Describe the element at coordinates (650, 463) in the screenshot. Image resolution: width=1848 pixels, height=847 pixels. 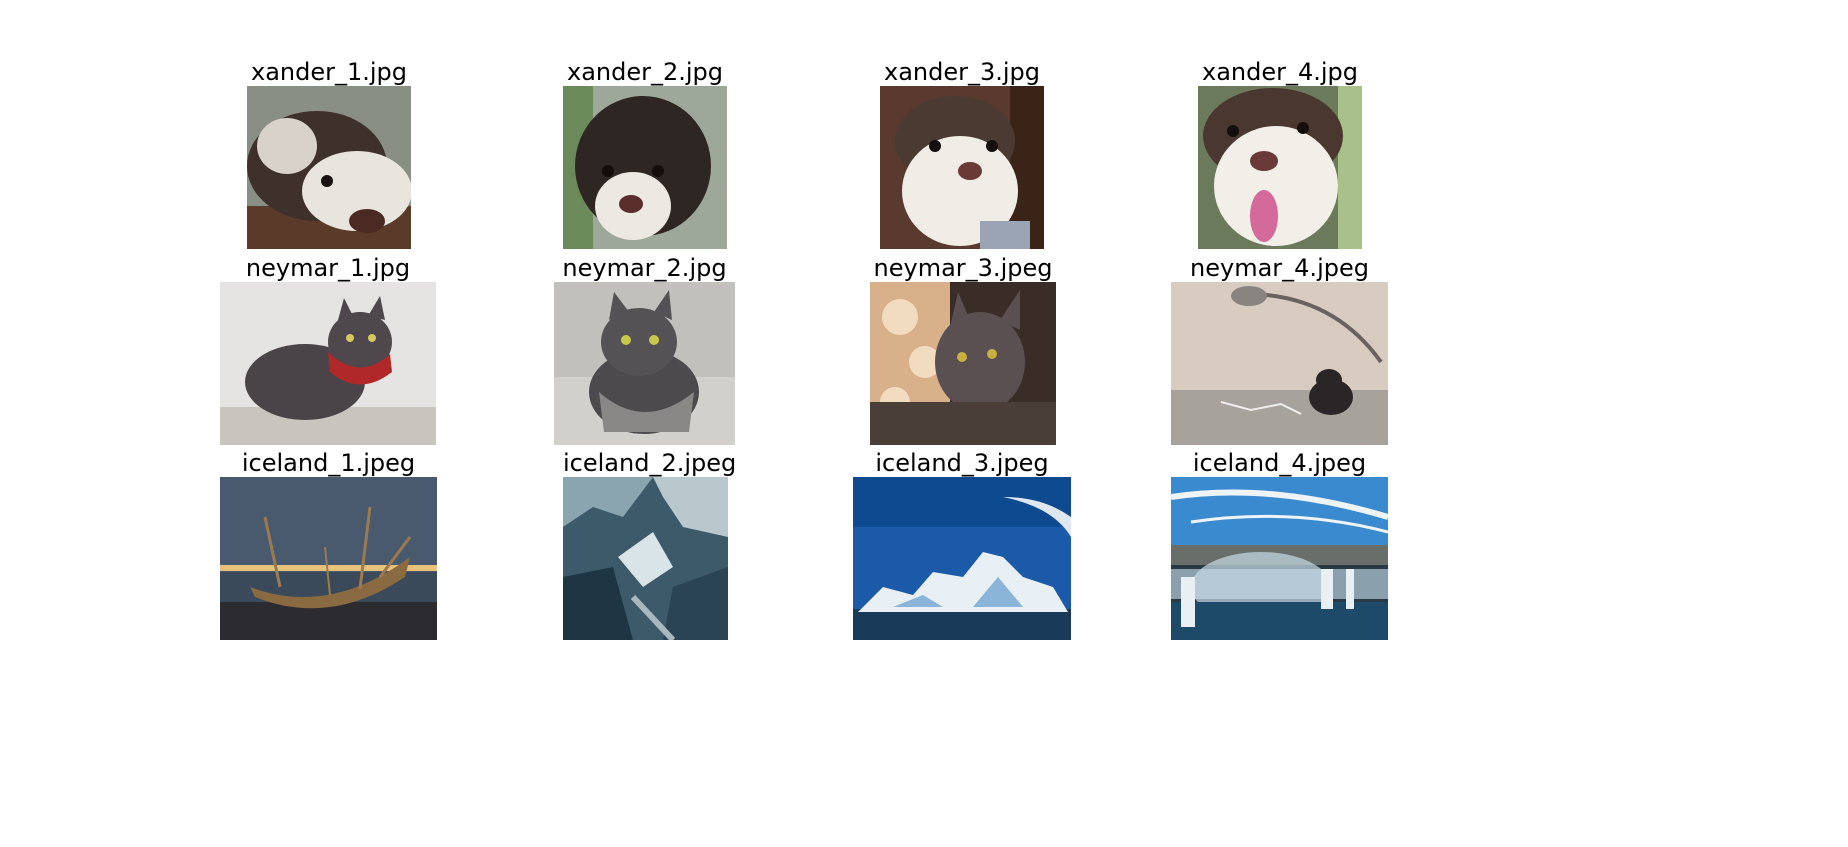
I see `image-title: iceland_2.jpeg` at that location.